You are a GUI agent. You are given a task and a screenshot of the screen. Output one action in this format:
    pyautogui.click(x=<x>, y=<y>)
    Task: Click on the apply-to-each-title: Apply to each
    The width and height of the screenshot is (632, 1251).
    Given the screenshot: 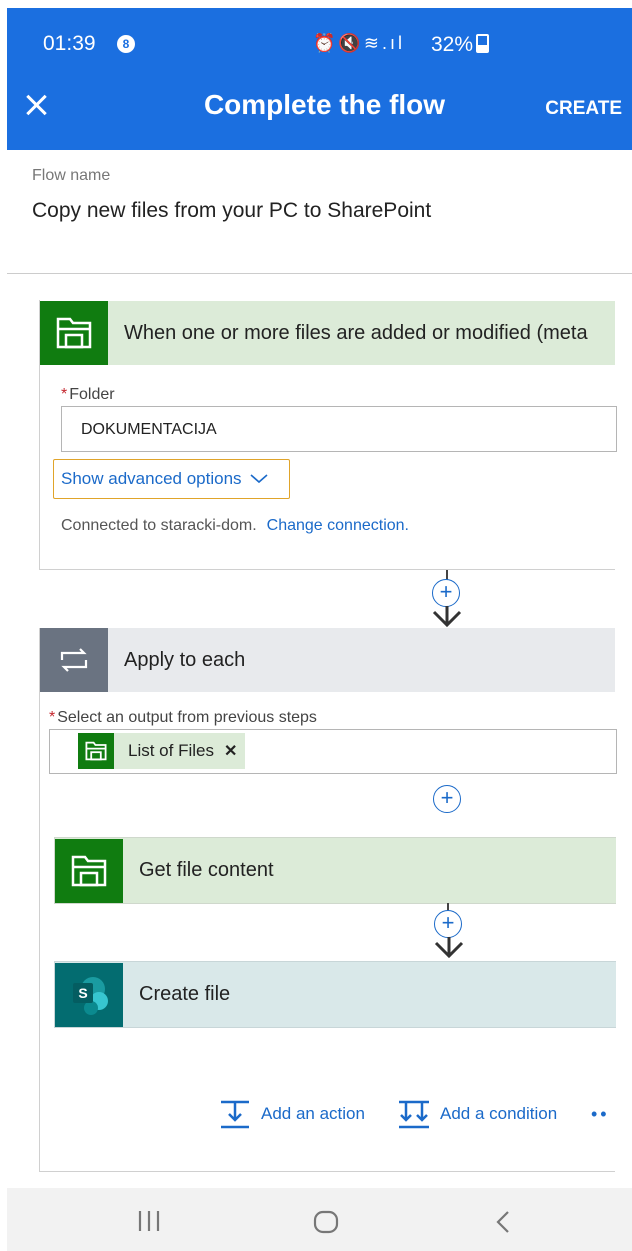 What is the action you would take?
    pyautogui.click(x=185, y=659)
    